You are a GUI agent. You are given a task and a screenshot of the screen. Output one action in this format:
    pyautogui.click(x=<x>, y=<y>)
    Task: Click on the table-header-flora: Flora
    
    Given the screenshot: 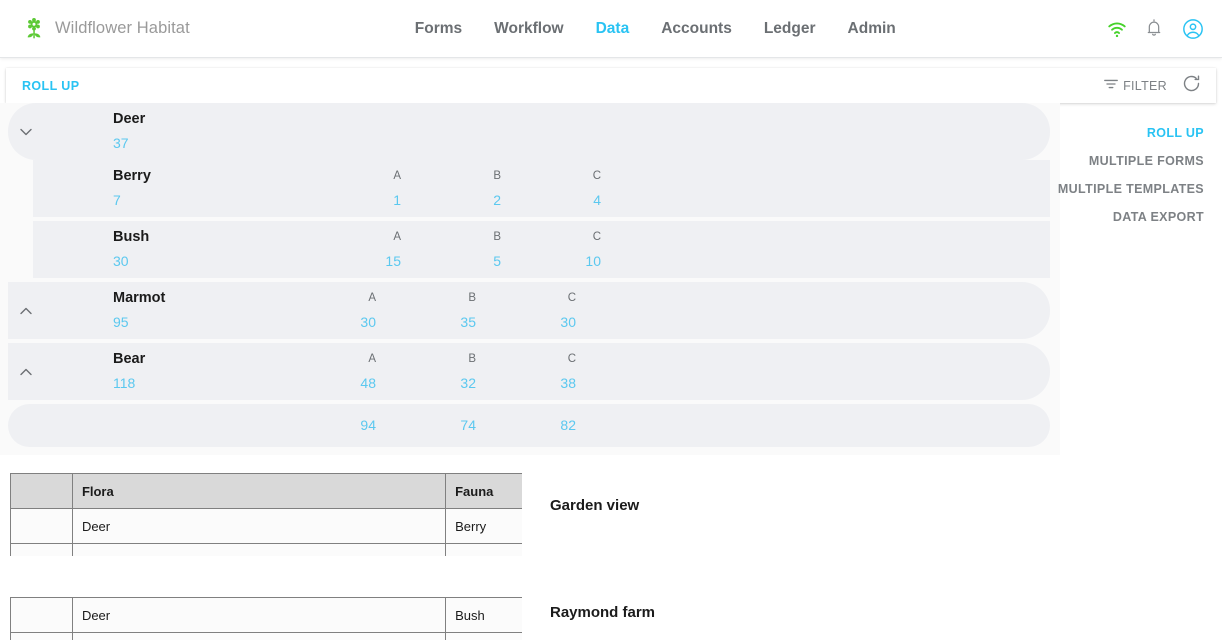 What is the action you would take?
    pyautogui.click(x=259, y=491)
    